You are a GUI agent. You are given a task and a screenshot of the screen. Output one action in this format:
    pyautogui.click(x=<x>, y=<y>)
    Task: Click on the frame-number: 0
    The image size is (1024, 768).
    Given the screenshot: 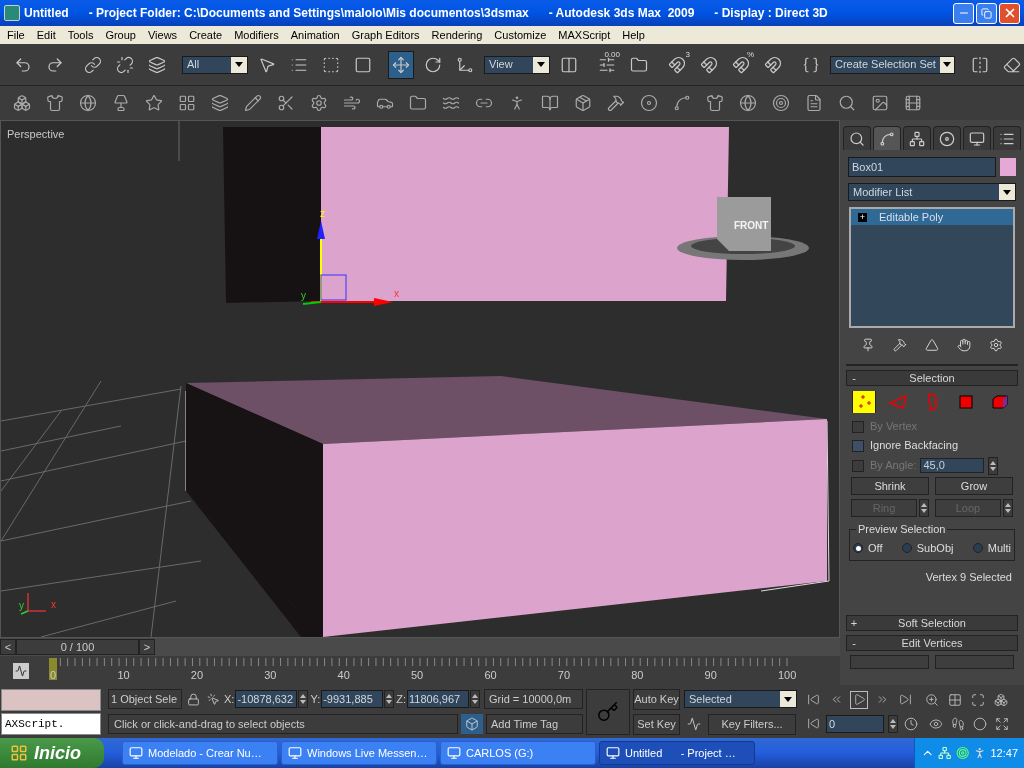 What is the action you would take?
    pyautogui.click(x=53, y=674)
    